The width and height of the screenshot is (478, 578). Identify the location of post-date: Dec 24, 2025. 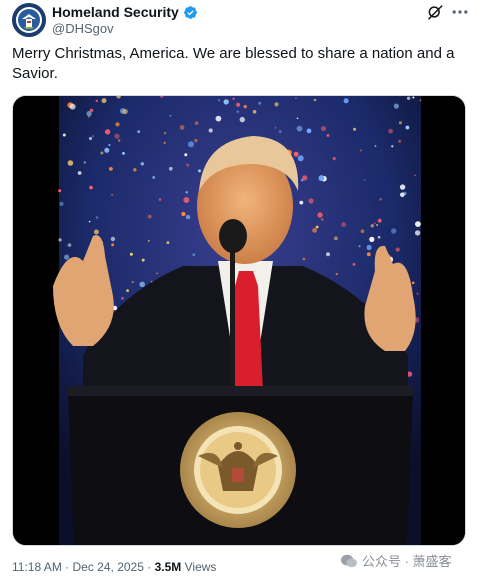
(108, 567).